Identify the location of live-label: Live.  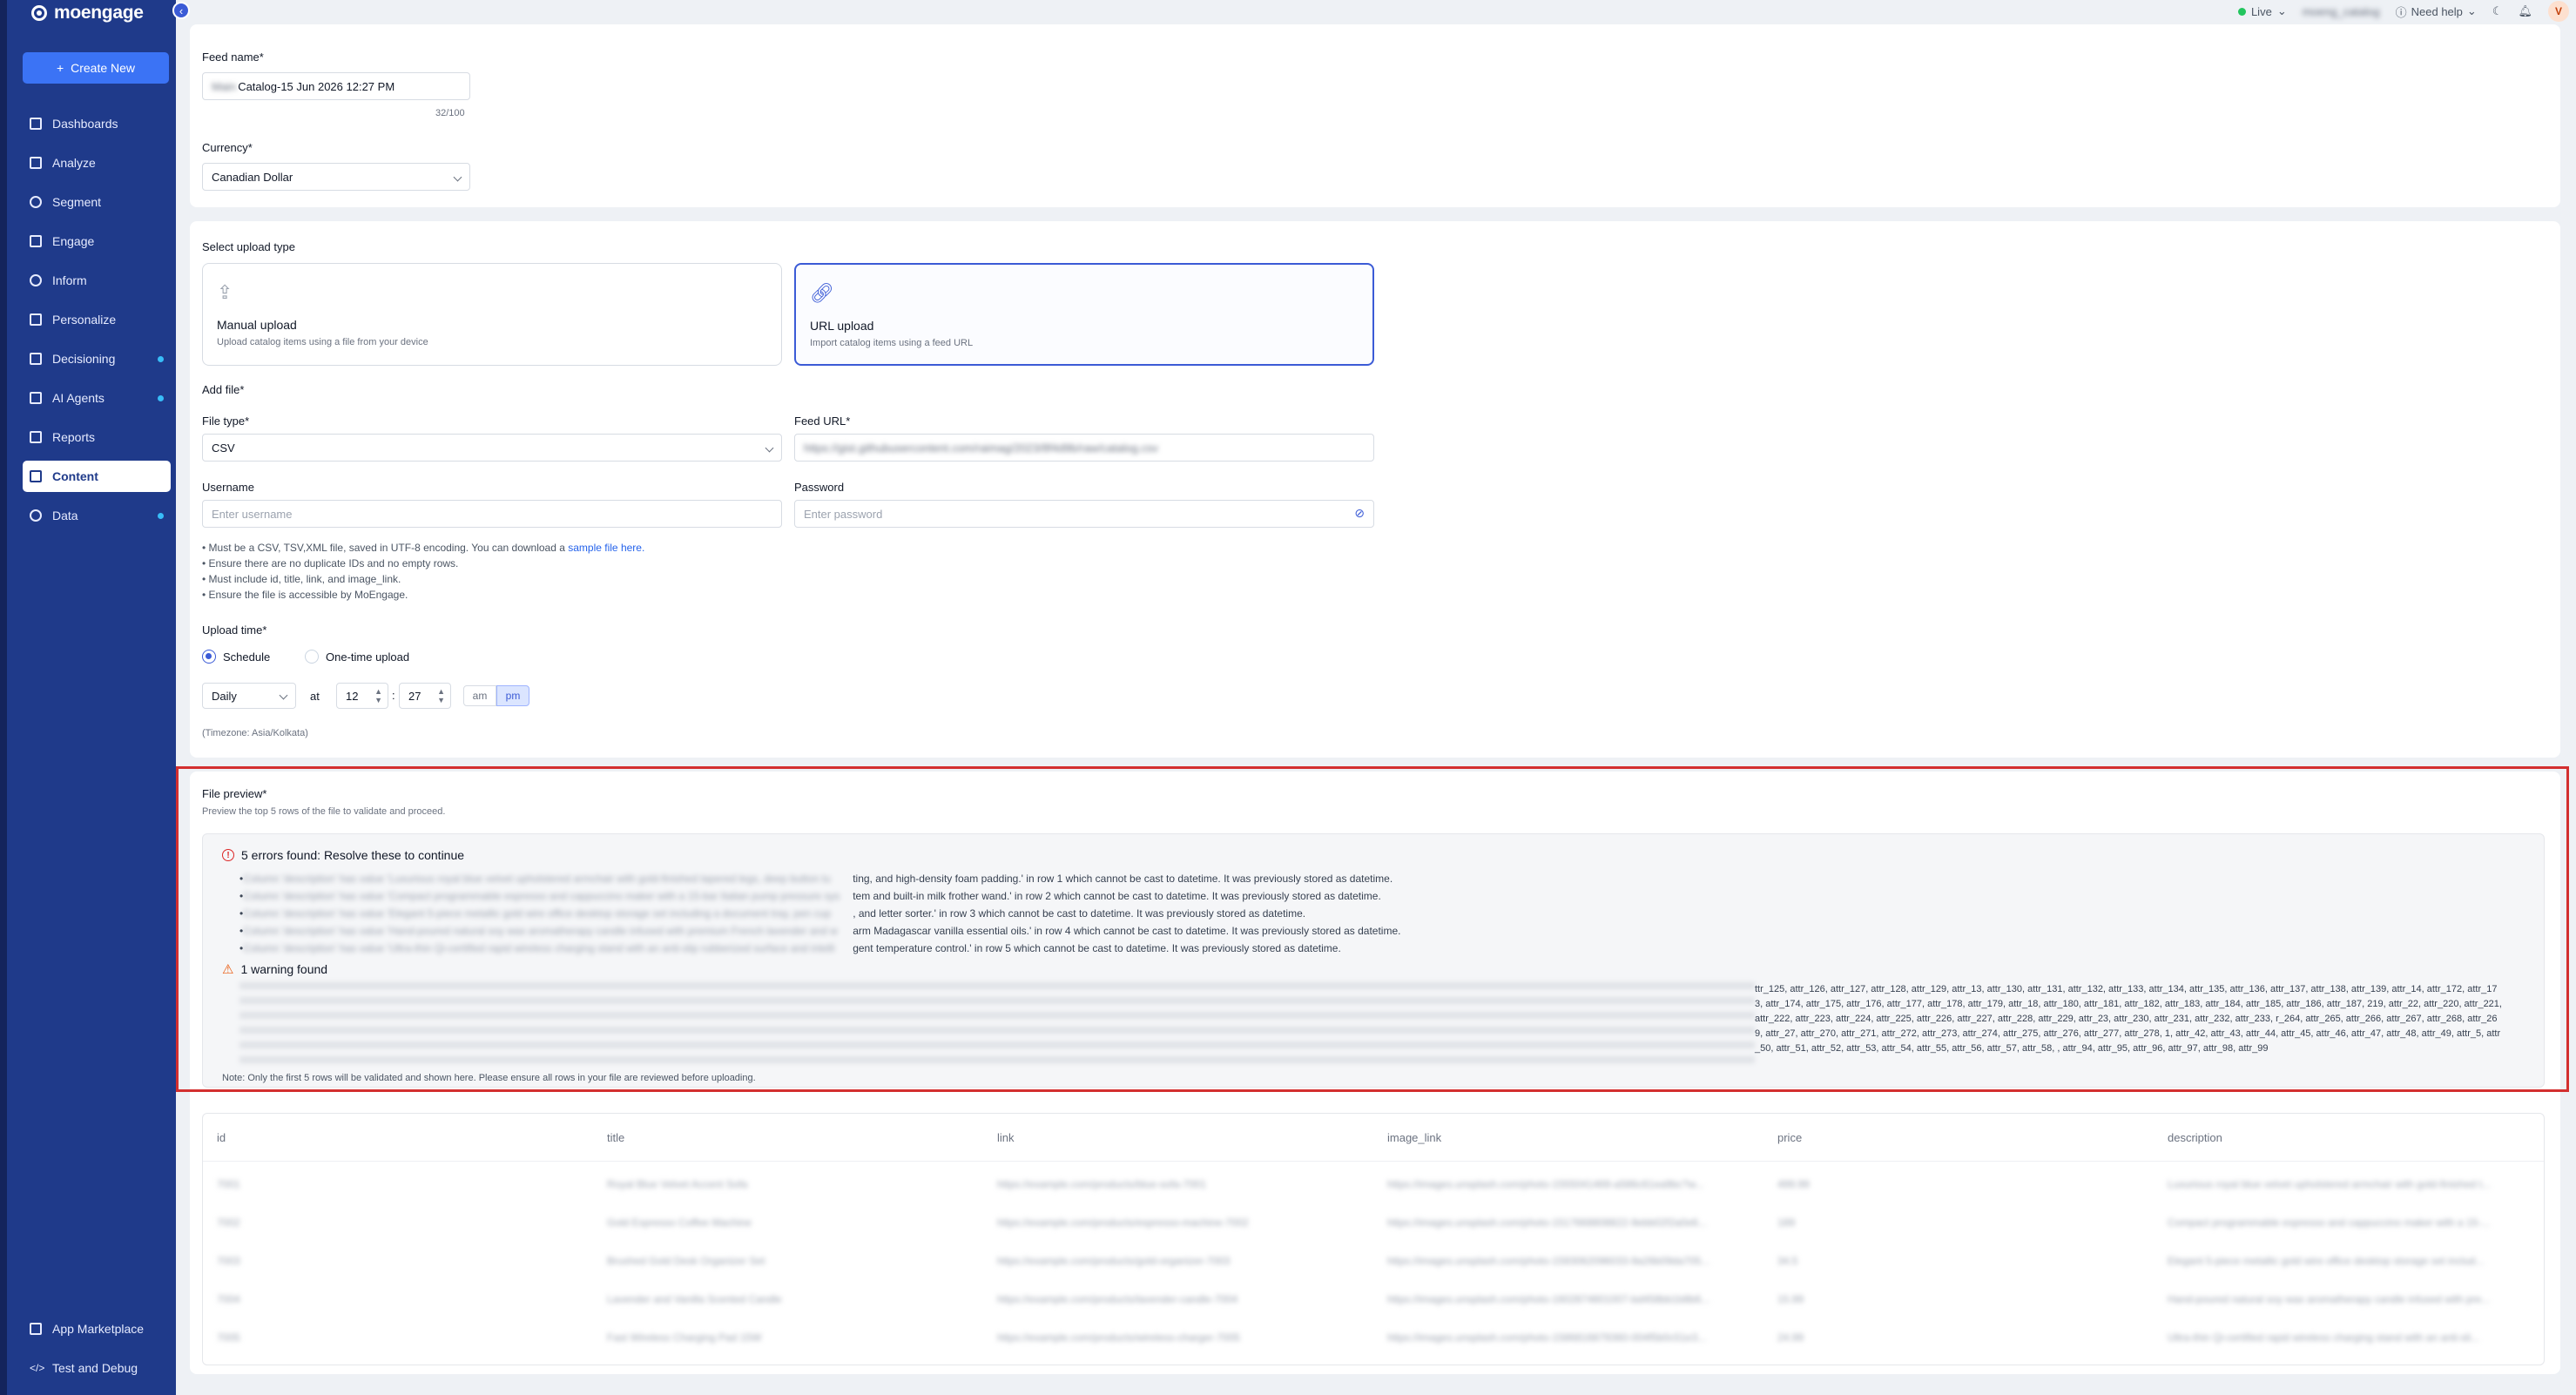
(2261, 11).